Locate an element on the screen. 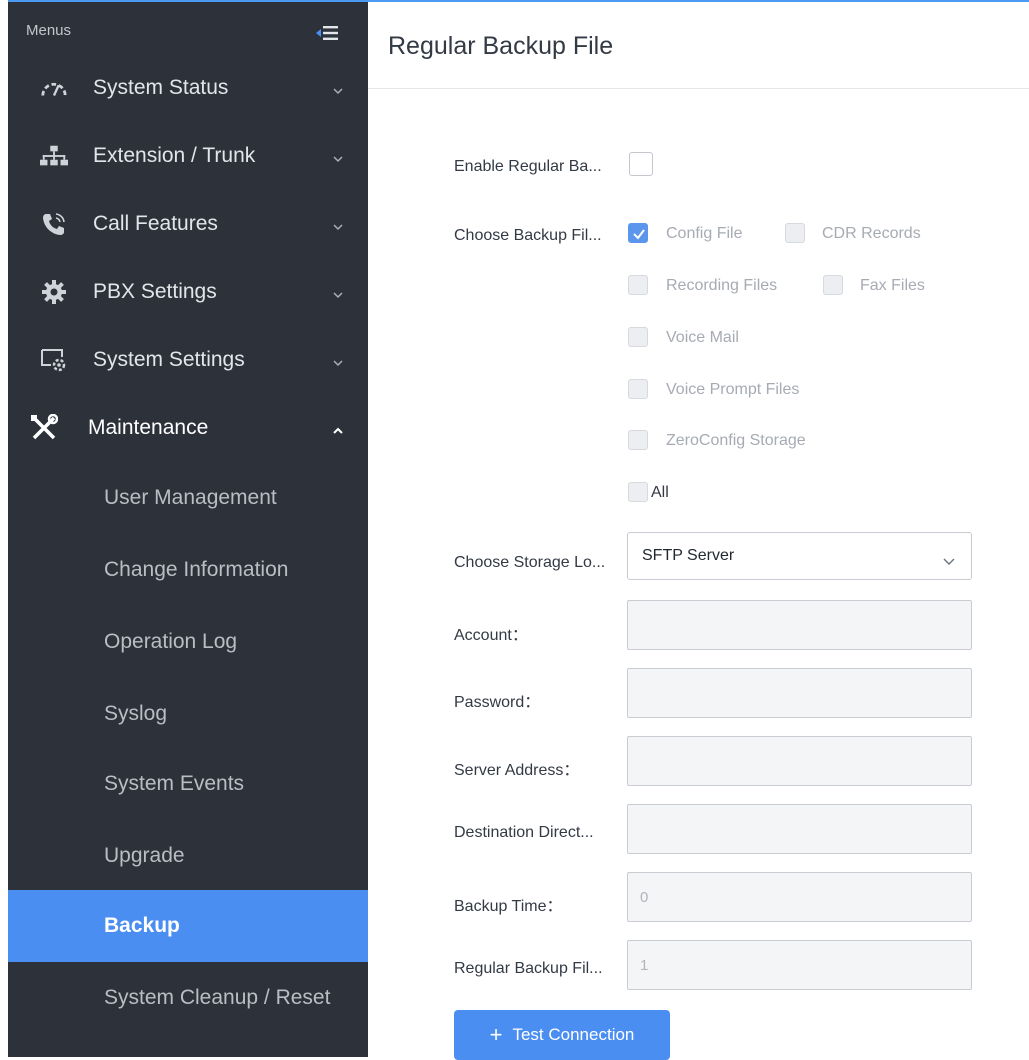  sidebar-item-extension-trunk: Extension / Trunk is located at coordinates (188, 156).